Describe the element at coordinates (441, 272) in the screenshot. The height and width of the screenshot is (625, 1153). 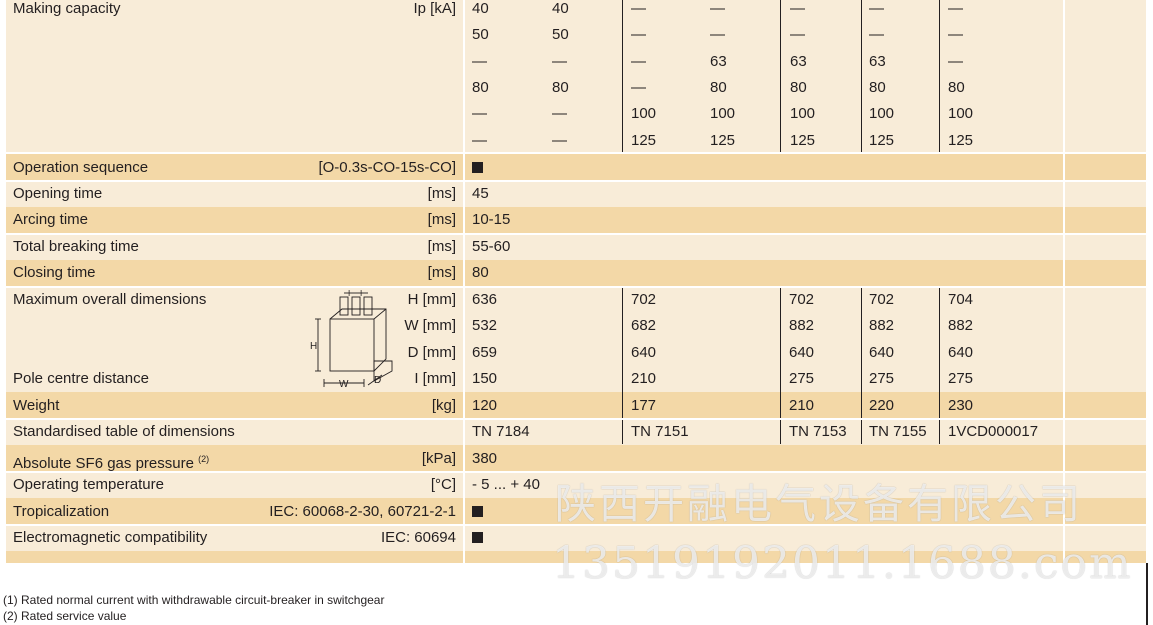
I see `closing-time-unit: [ms]` at that location.